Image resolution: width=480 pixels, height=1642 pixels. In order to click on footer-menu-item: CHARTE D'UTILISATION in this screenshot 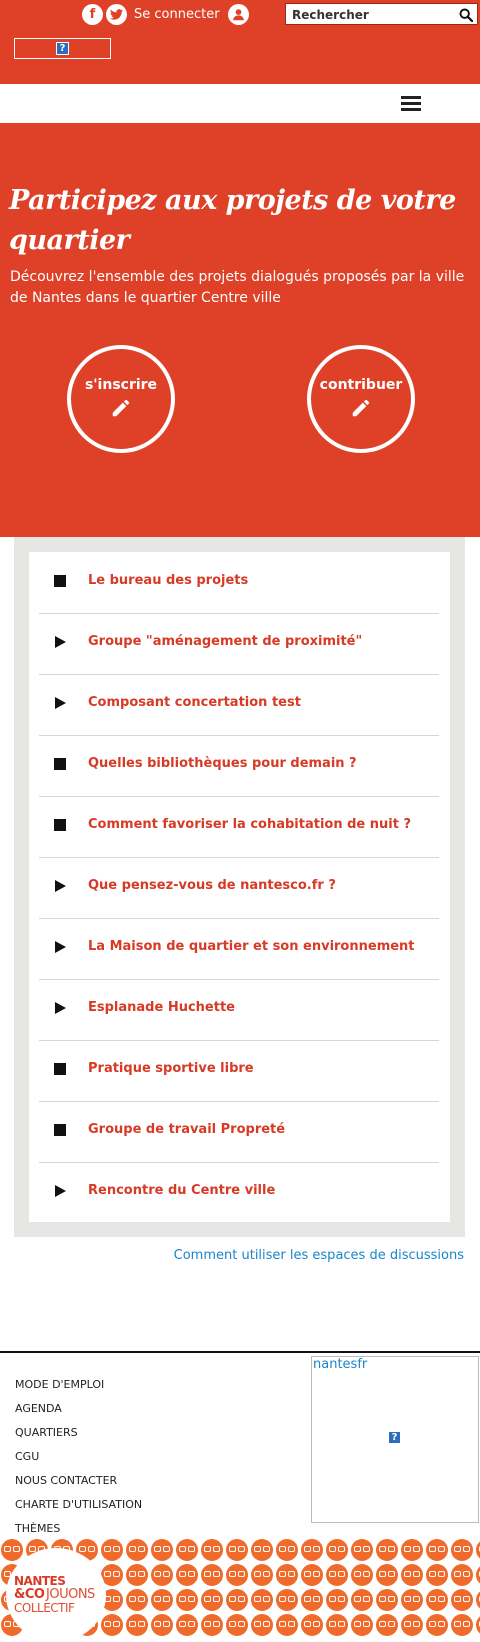, I will do `click(78, 1510)`.